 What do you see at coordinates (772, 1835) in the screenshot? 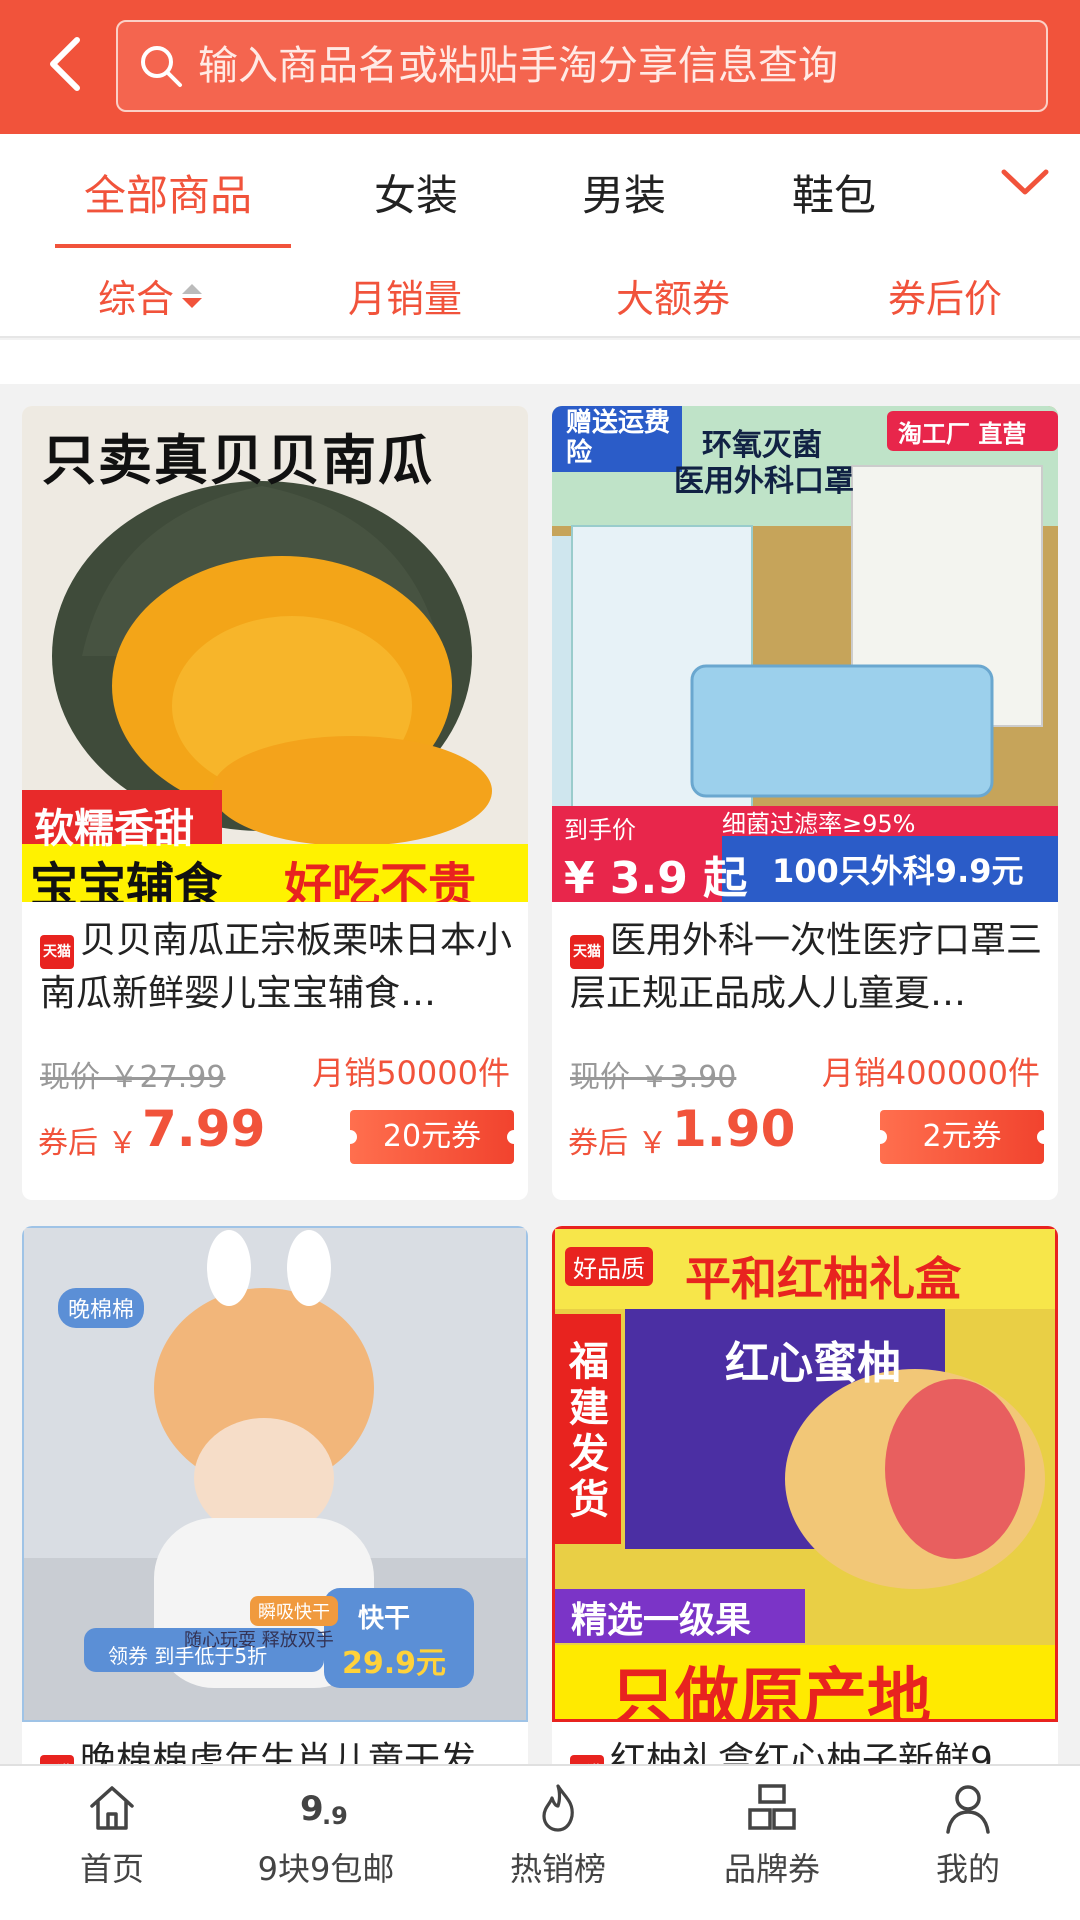
I see `nav-brand-coupon: 品牌券` at bounding box center [772, 1835].